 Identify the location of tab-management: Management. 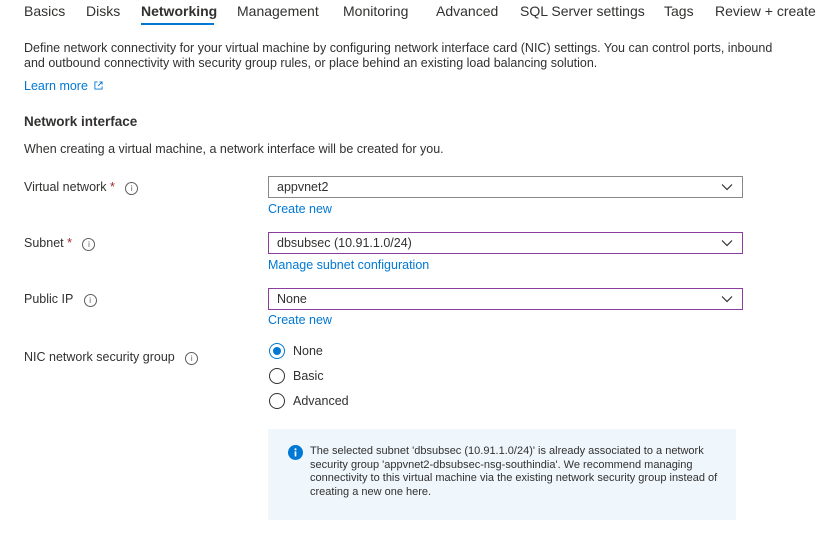
(278, 11).